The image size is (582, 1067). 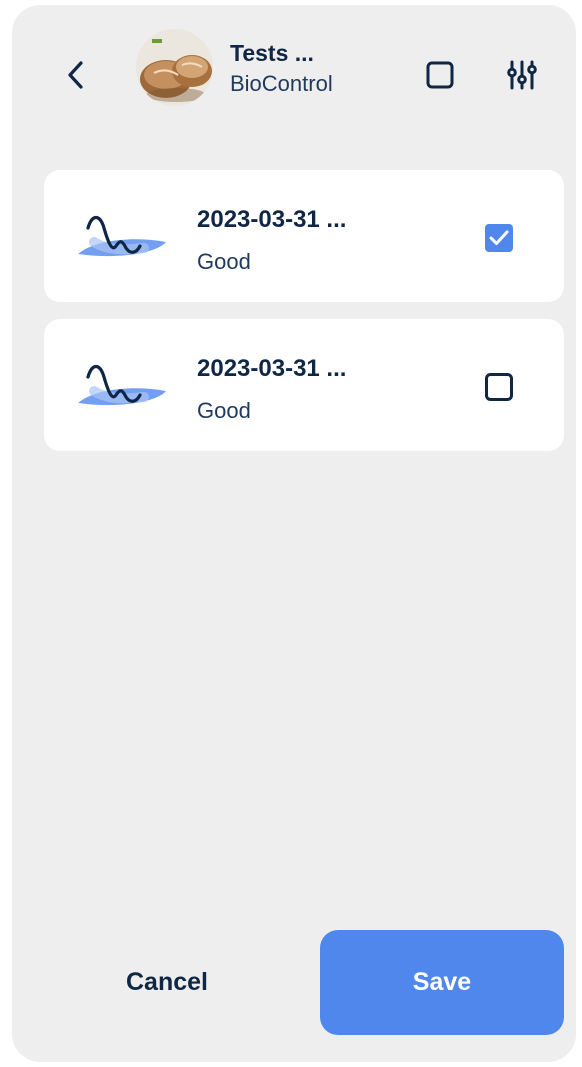 I want to click on square-outline-icon, so click(x=440, y=75).